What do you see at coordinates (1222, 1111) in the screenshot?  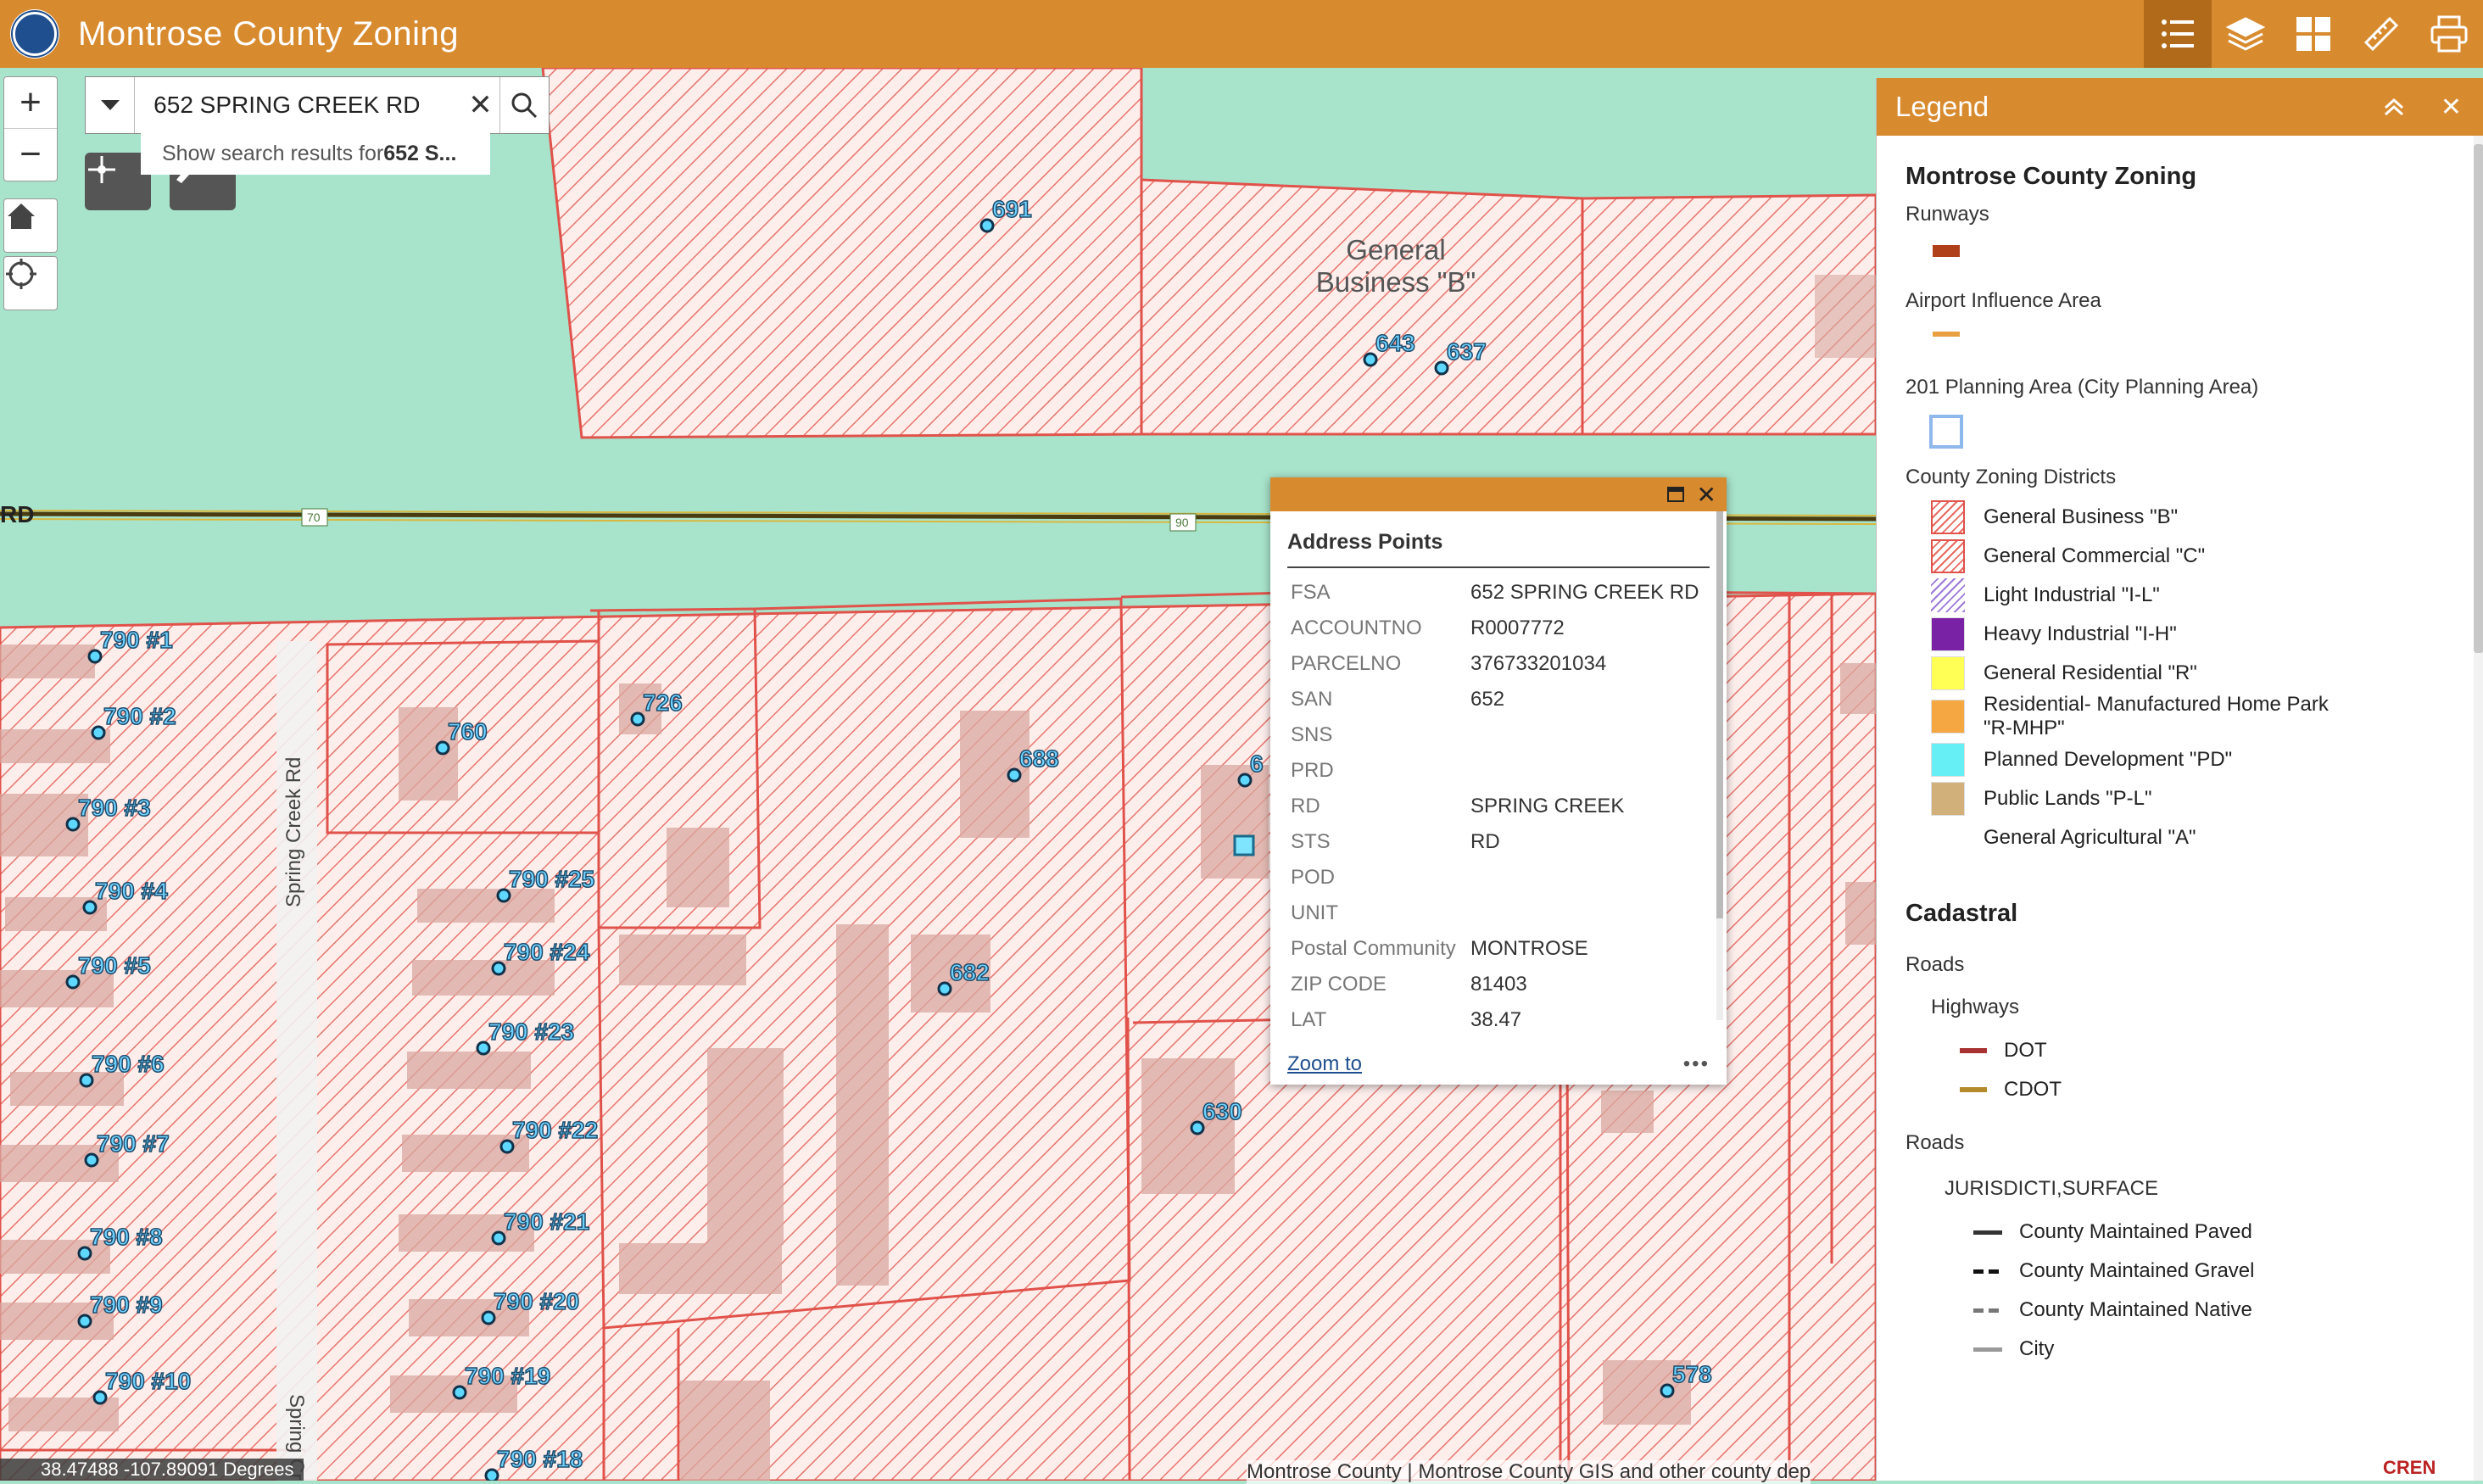 I see `address-point-label: 630` at bounding box center [1222, 1111].